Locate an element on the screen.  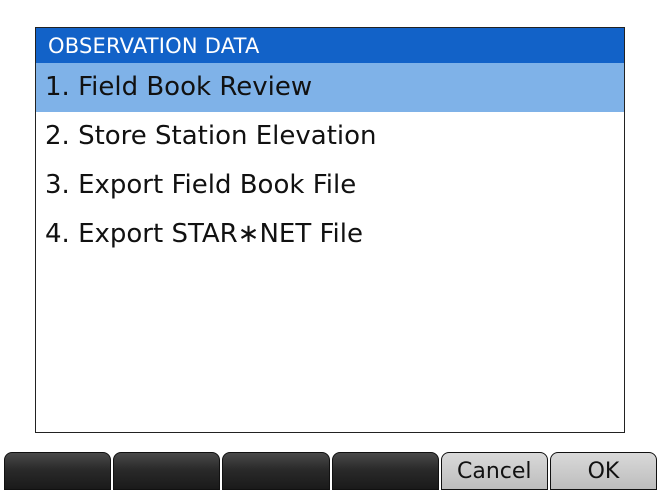
menu-item-field-book-review: 1. Field Book Review is located at coordinates (330, 87).